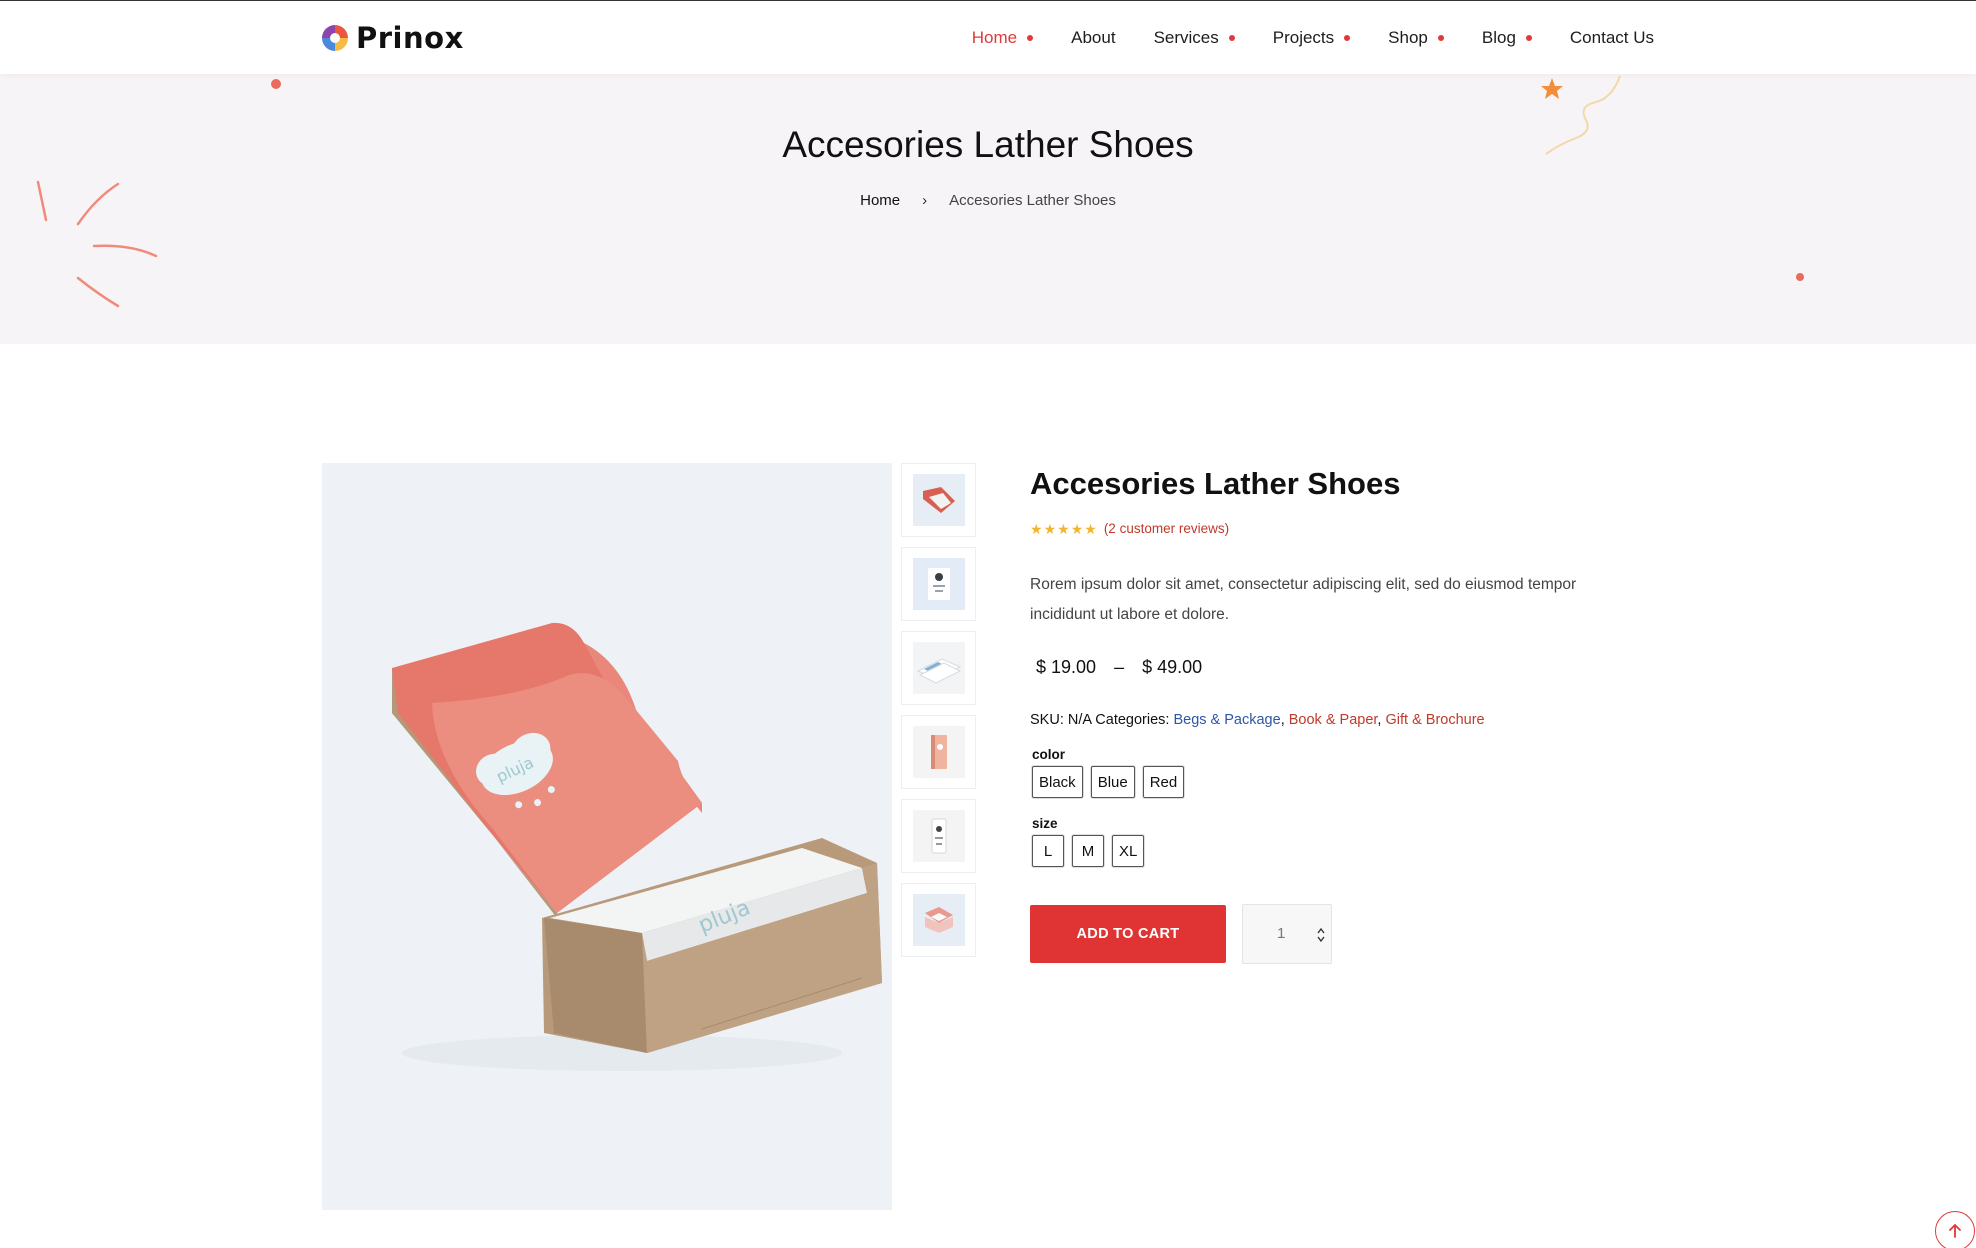 This screenshot has height=1248, width=1976. I want to click on breadcrumb: Home › Accesories Lather Shoes, so click(988, 200).